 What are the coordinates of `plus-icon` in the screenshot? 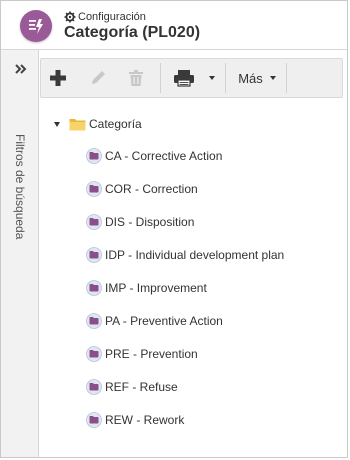 It's located at (58, 78).